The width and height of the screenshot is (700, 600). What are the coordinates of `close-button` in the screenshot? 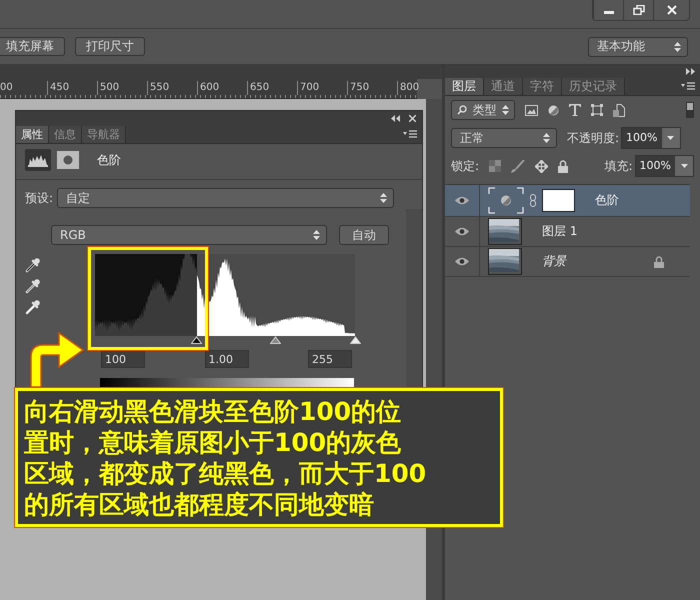 It's located at (671, 10).